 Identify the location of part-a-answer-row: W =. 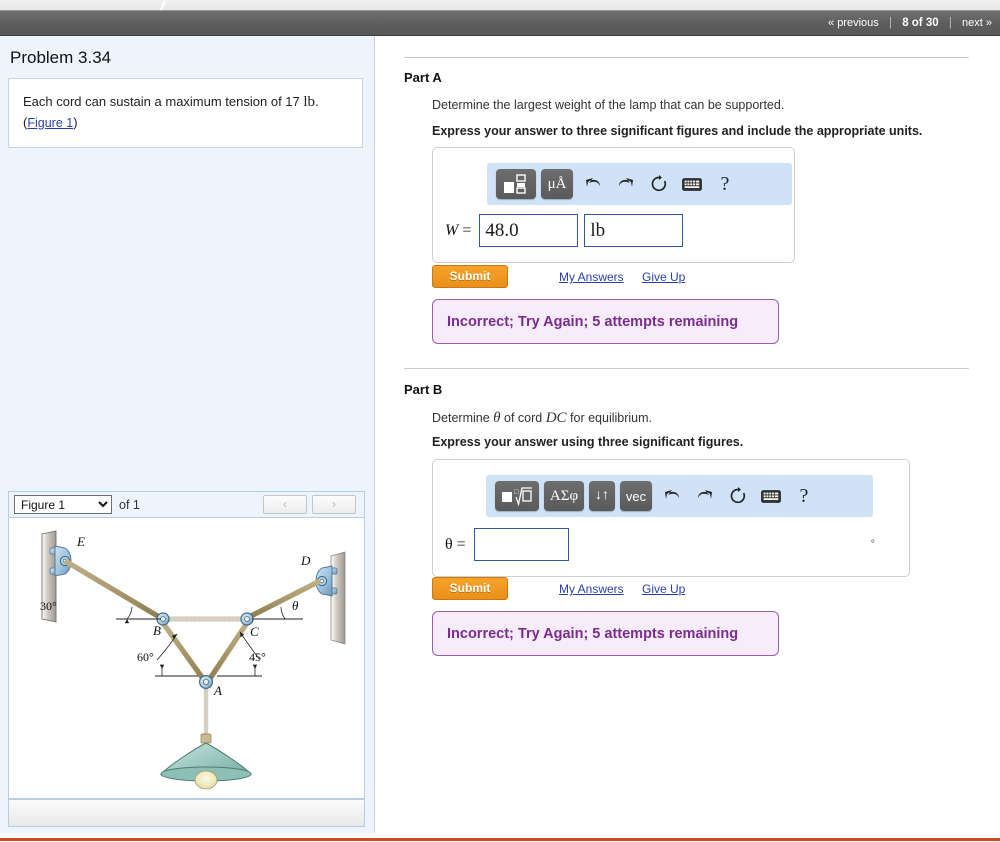
(564, 230).